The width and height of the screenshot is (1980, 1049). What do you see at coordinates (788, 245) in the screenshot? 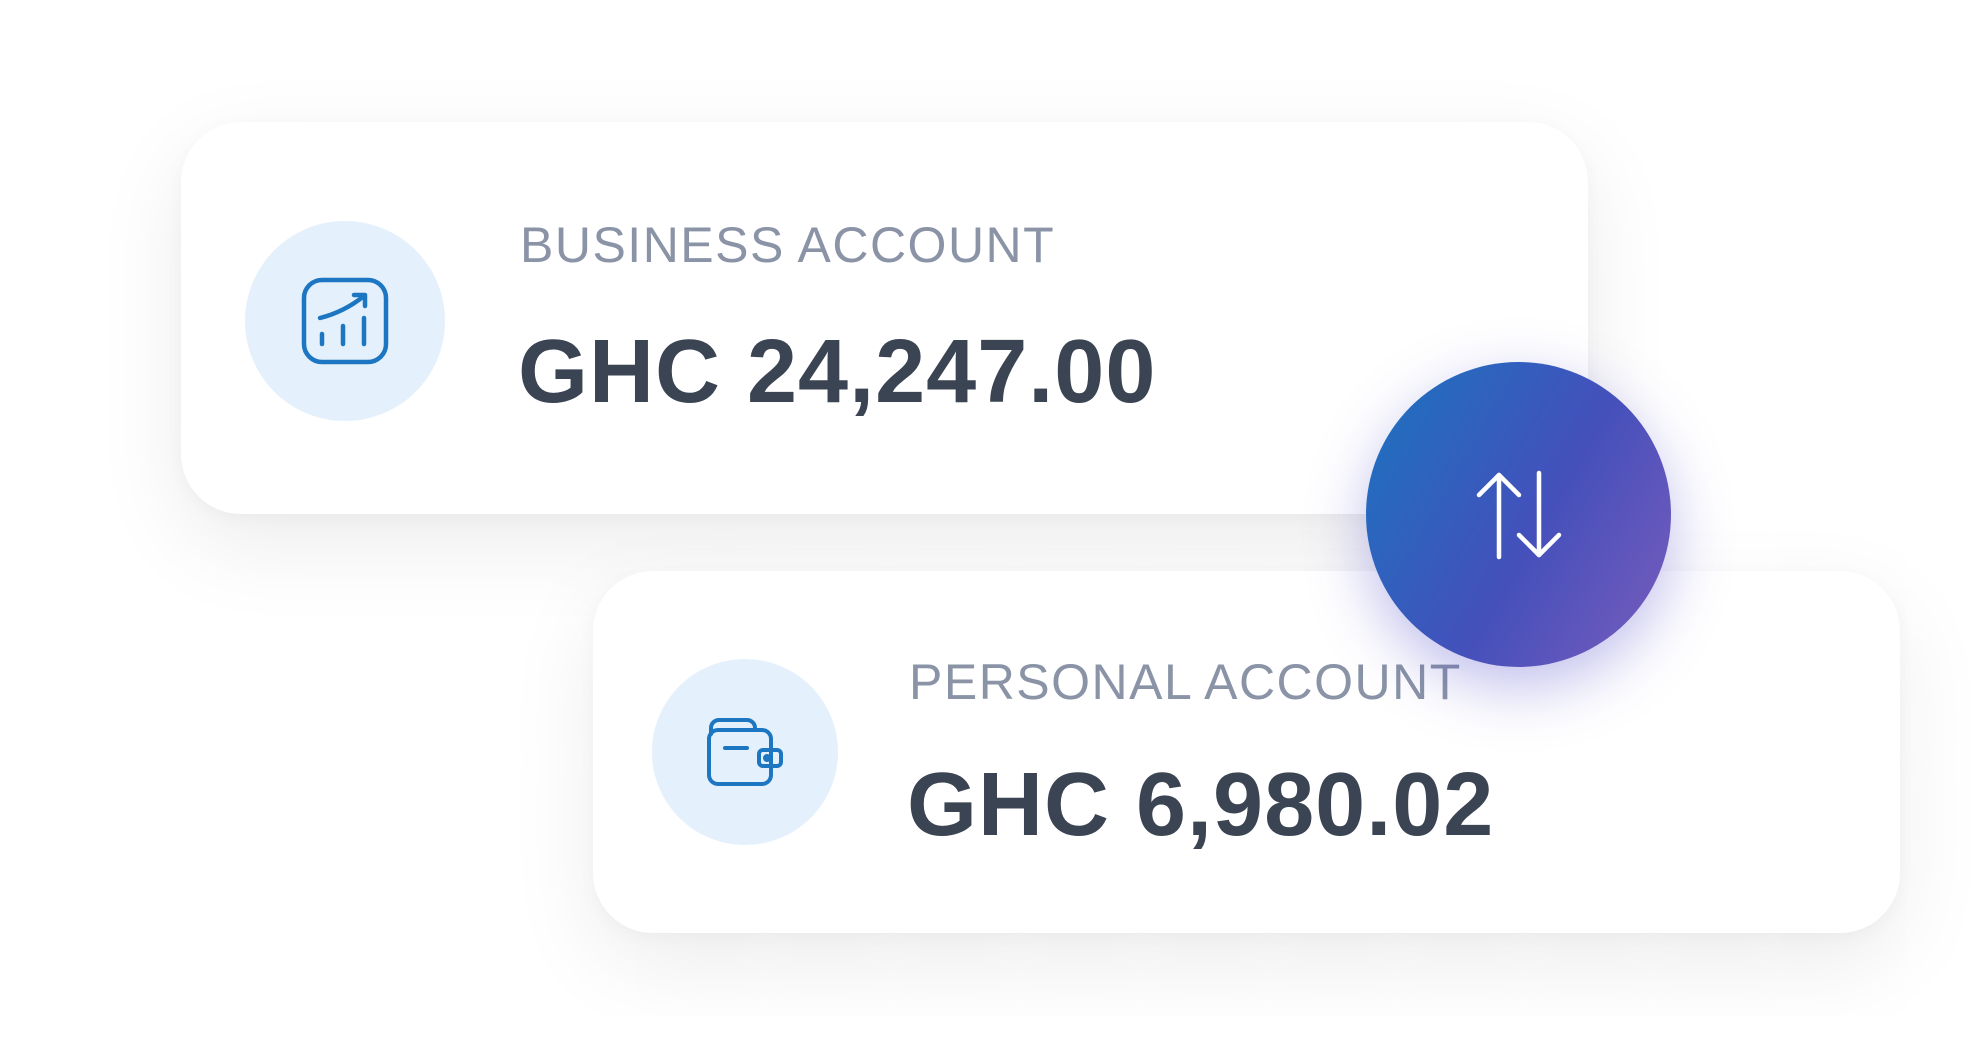
I see `business-account-label: BUSINESS ACCOUNT` at bounding box center [788, 245].